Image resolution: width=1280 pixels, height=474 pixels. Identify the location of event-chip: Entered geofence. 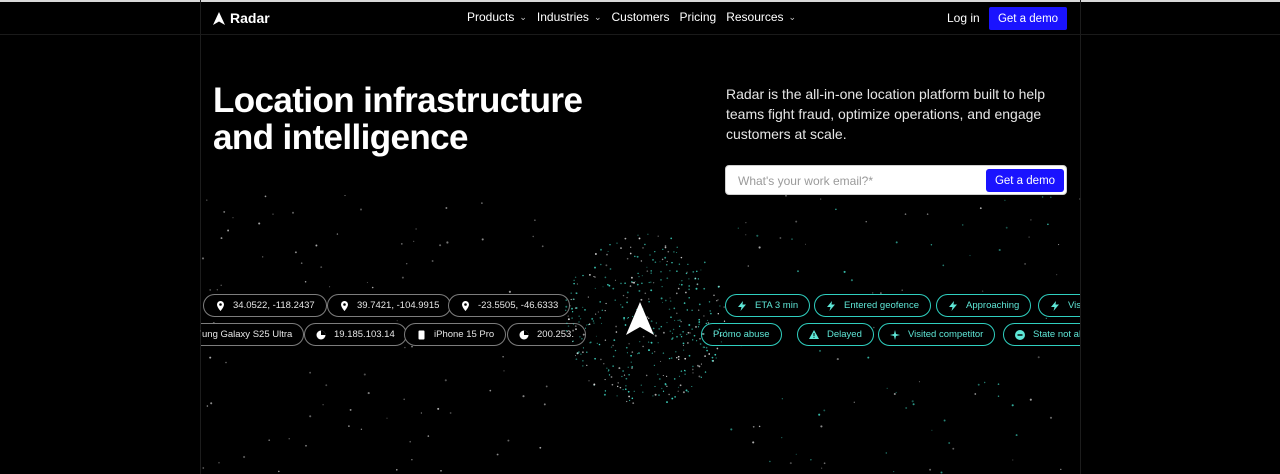
(873, 305).